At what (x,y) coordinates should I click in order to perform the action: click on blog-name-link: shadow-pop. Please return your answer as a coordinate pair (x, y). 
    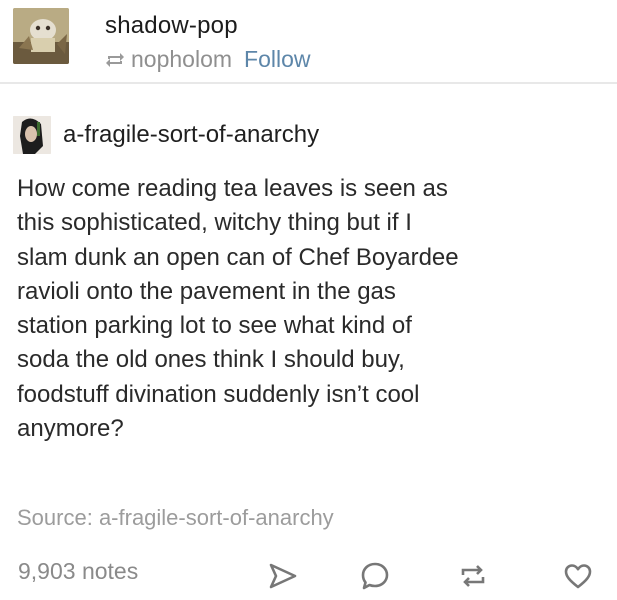
    Looking at the image, I should click on (171, 26).